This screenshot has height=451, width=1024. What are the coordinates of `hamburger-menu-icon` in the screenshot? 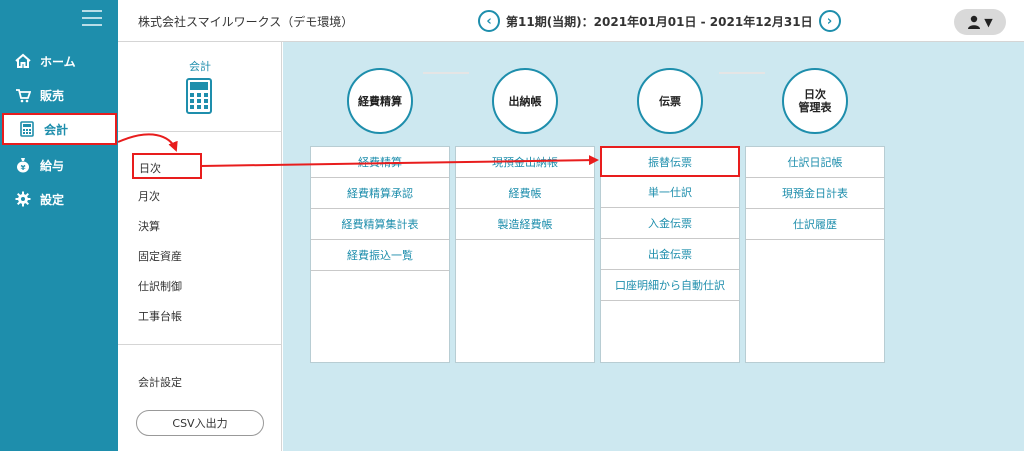 It's located at (92, 18).